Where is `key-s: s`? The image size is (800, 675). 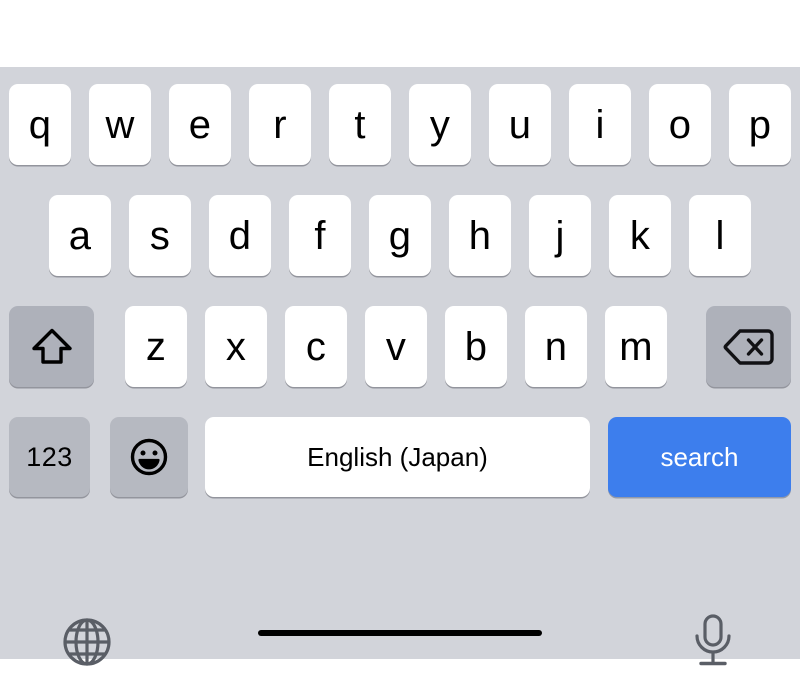
key-s: s is located at coordinates (160, 235).